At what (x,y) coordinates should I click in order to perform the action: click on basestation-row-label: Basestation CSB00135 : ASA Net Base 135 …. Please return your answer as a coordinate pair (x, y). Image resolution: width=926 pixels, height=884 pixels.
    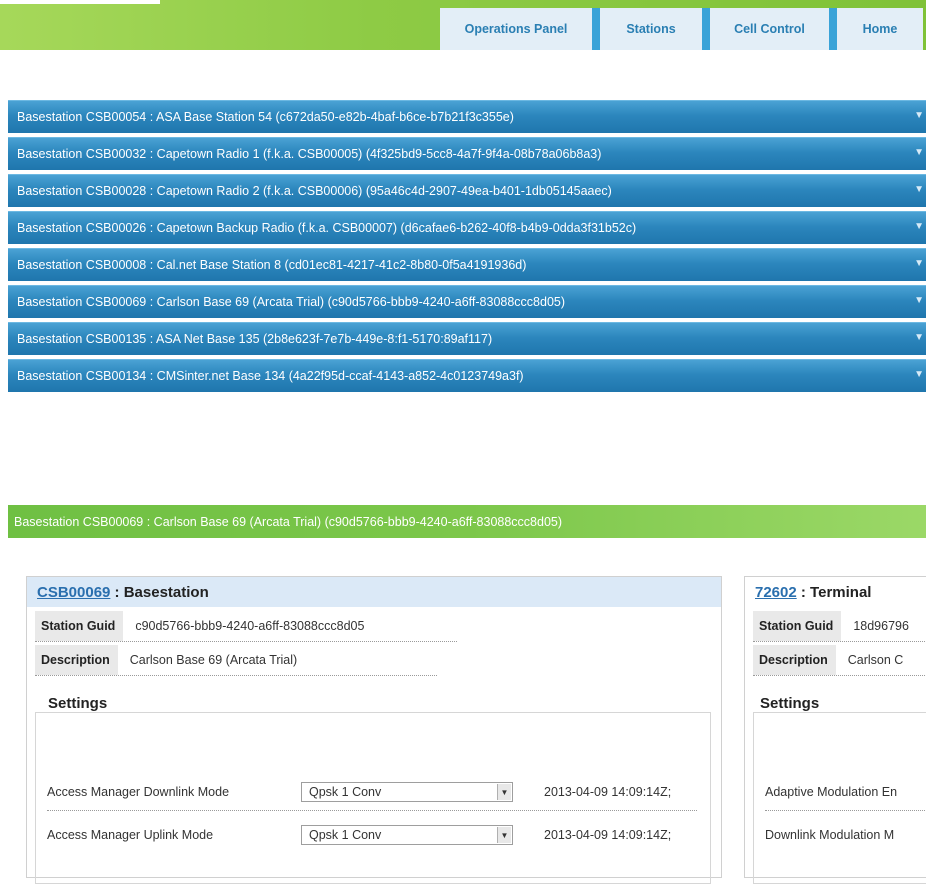
    Looking at the image, I should click on (255, 339).